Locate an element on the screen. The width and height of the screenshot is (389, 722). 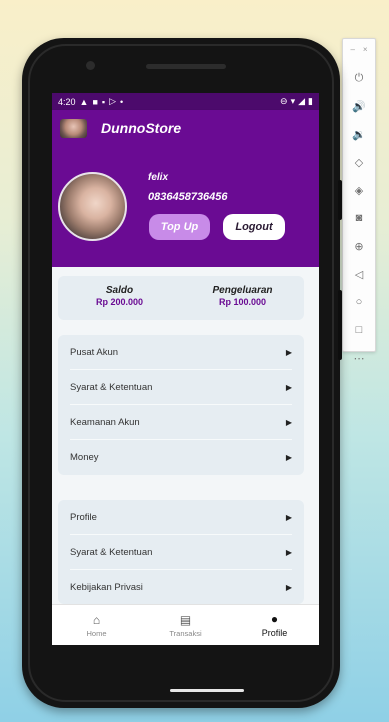
emulator-toolbar: – × ⏻ 🔊 🔉 ◇ ◈ ◙ ⊕ ◁ ○ □ ⋯ is located at coordinates (359, 201).